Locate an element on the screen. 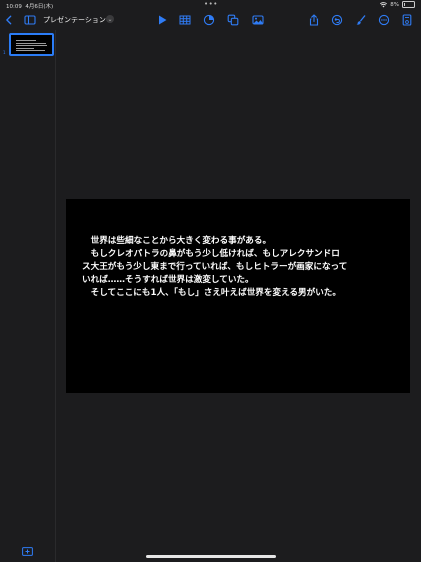  toolbar: プレゼンテーション ⌄ is located at coordinates (210, 20).